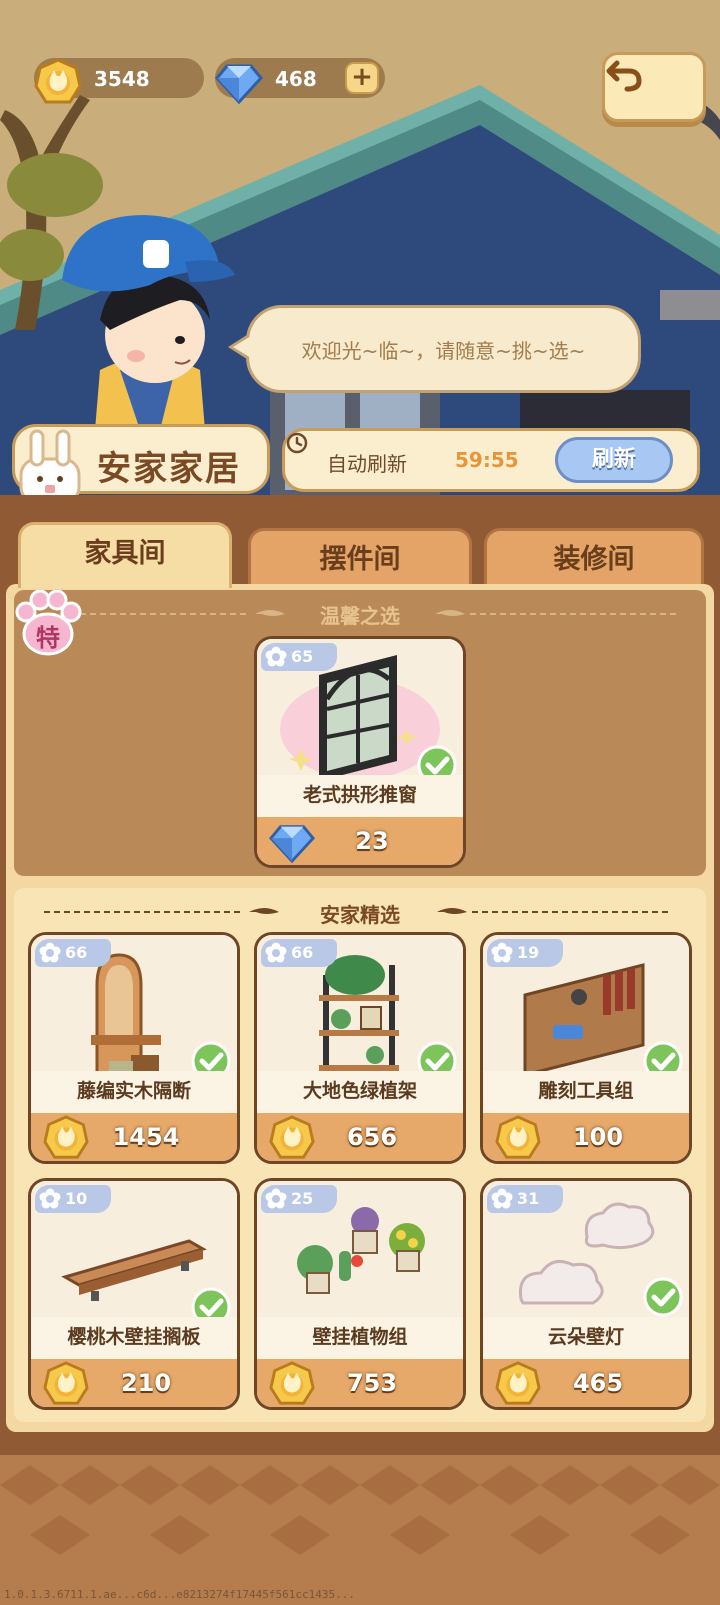  I want to click on featured-section-title: 温馨之选, so click(360, 616).